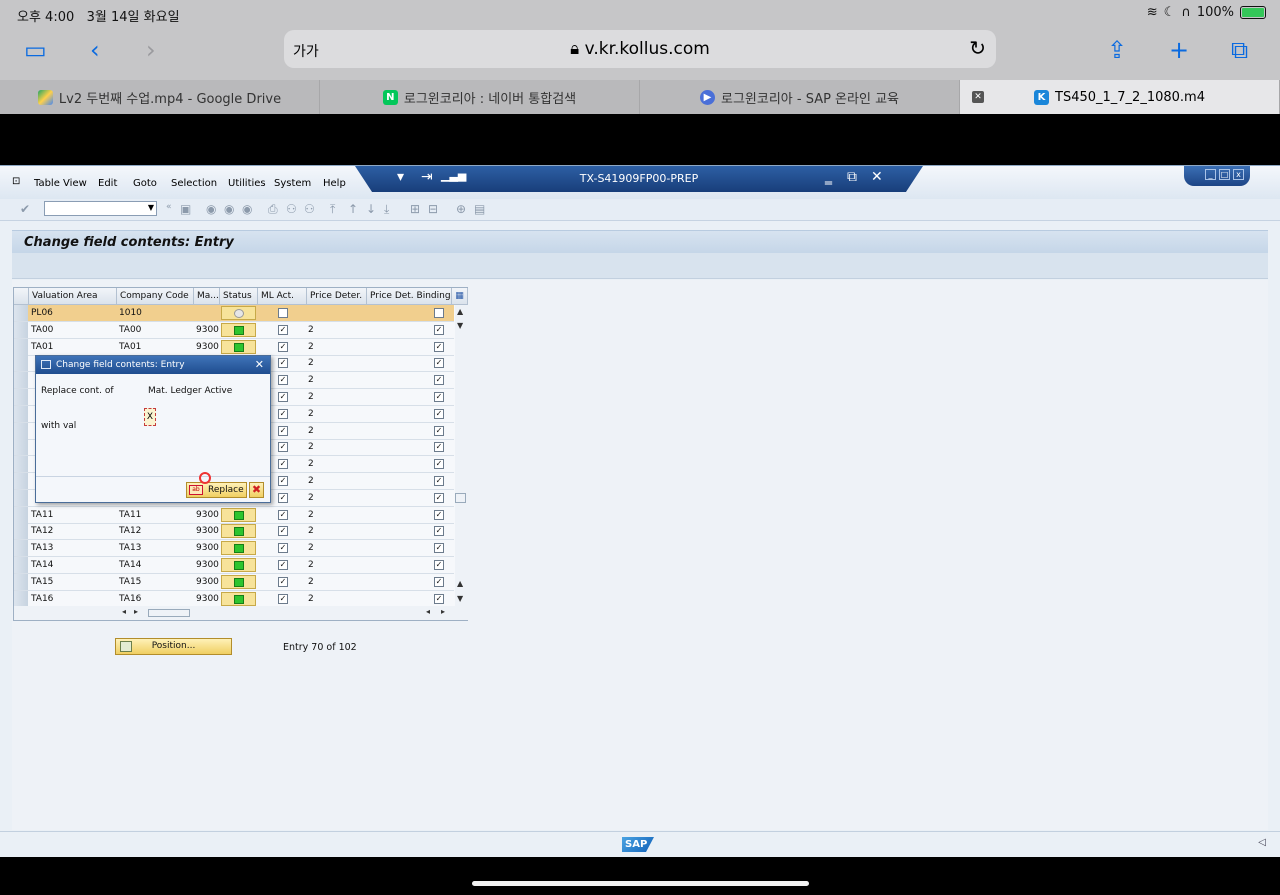 The height and width of the screenshot is (895, 1280). Describe the element at coordinates (334, 183) in the screenshot. I see `menu-item: Help` at that location.